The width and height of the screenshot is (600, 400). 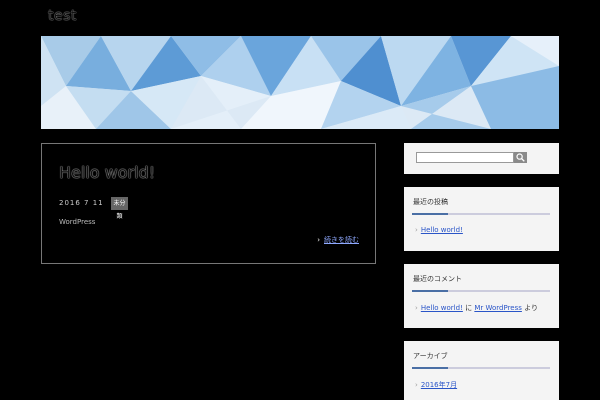 What do you see at coordinates (442, 308) in the screenshot?
I see `comment-post-link: Hello world!` at bounding box center [442, 308].